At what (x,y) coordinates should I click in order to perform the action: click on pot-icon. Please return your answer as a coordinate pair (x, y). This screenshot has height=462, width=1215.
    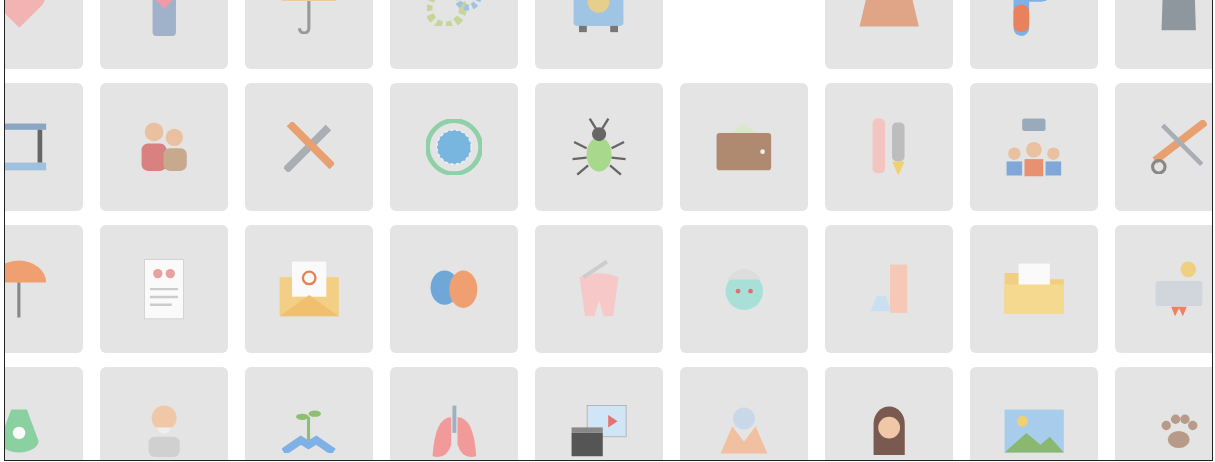
    Looking at the image, I should click on (1179, 289).